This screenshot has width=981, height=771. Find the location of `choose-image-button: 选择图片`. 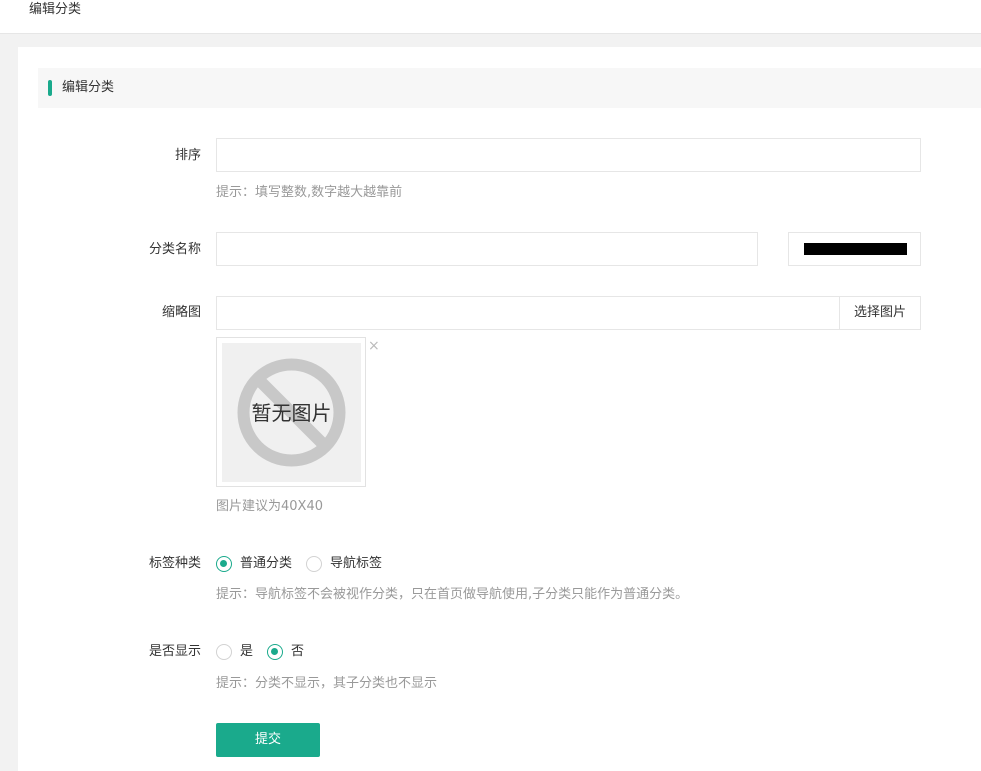

choose-image-button: 选择图片 is located at coordinates (880, 313).